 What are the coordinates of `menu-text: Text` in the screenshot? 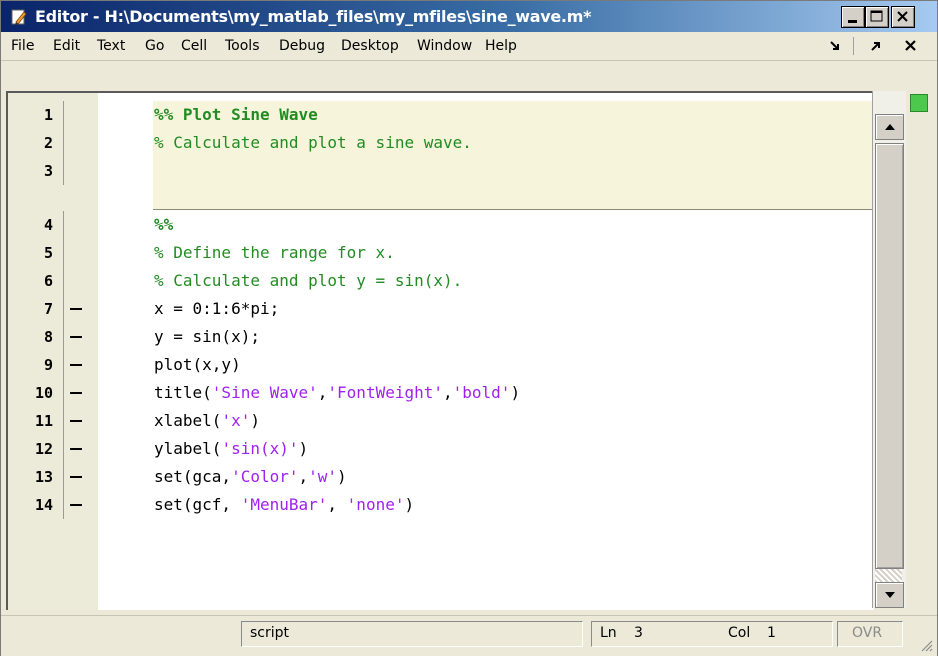 It's located at (111, 46).